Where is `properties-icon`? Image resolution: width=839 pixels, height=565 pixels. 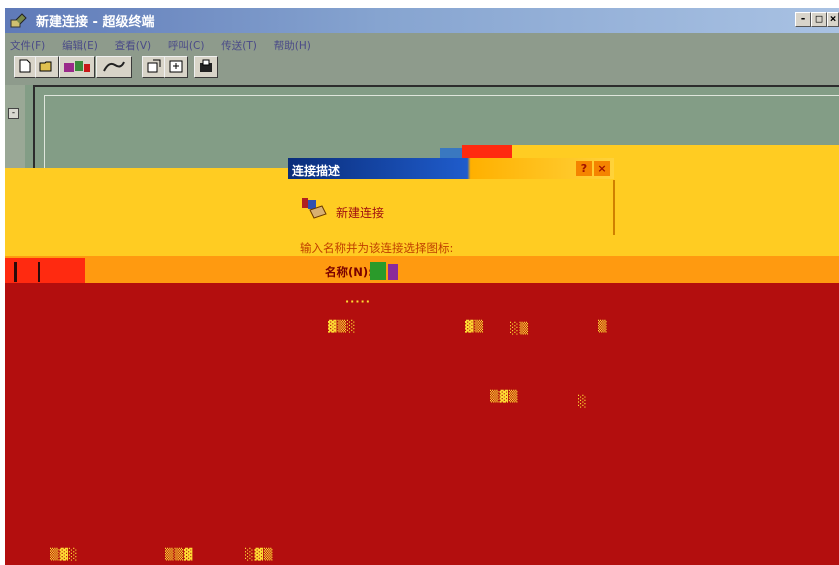
properties-icon is located at coordinates (206, 65).